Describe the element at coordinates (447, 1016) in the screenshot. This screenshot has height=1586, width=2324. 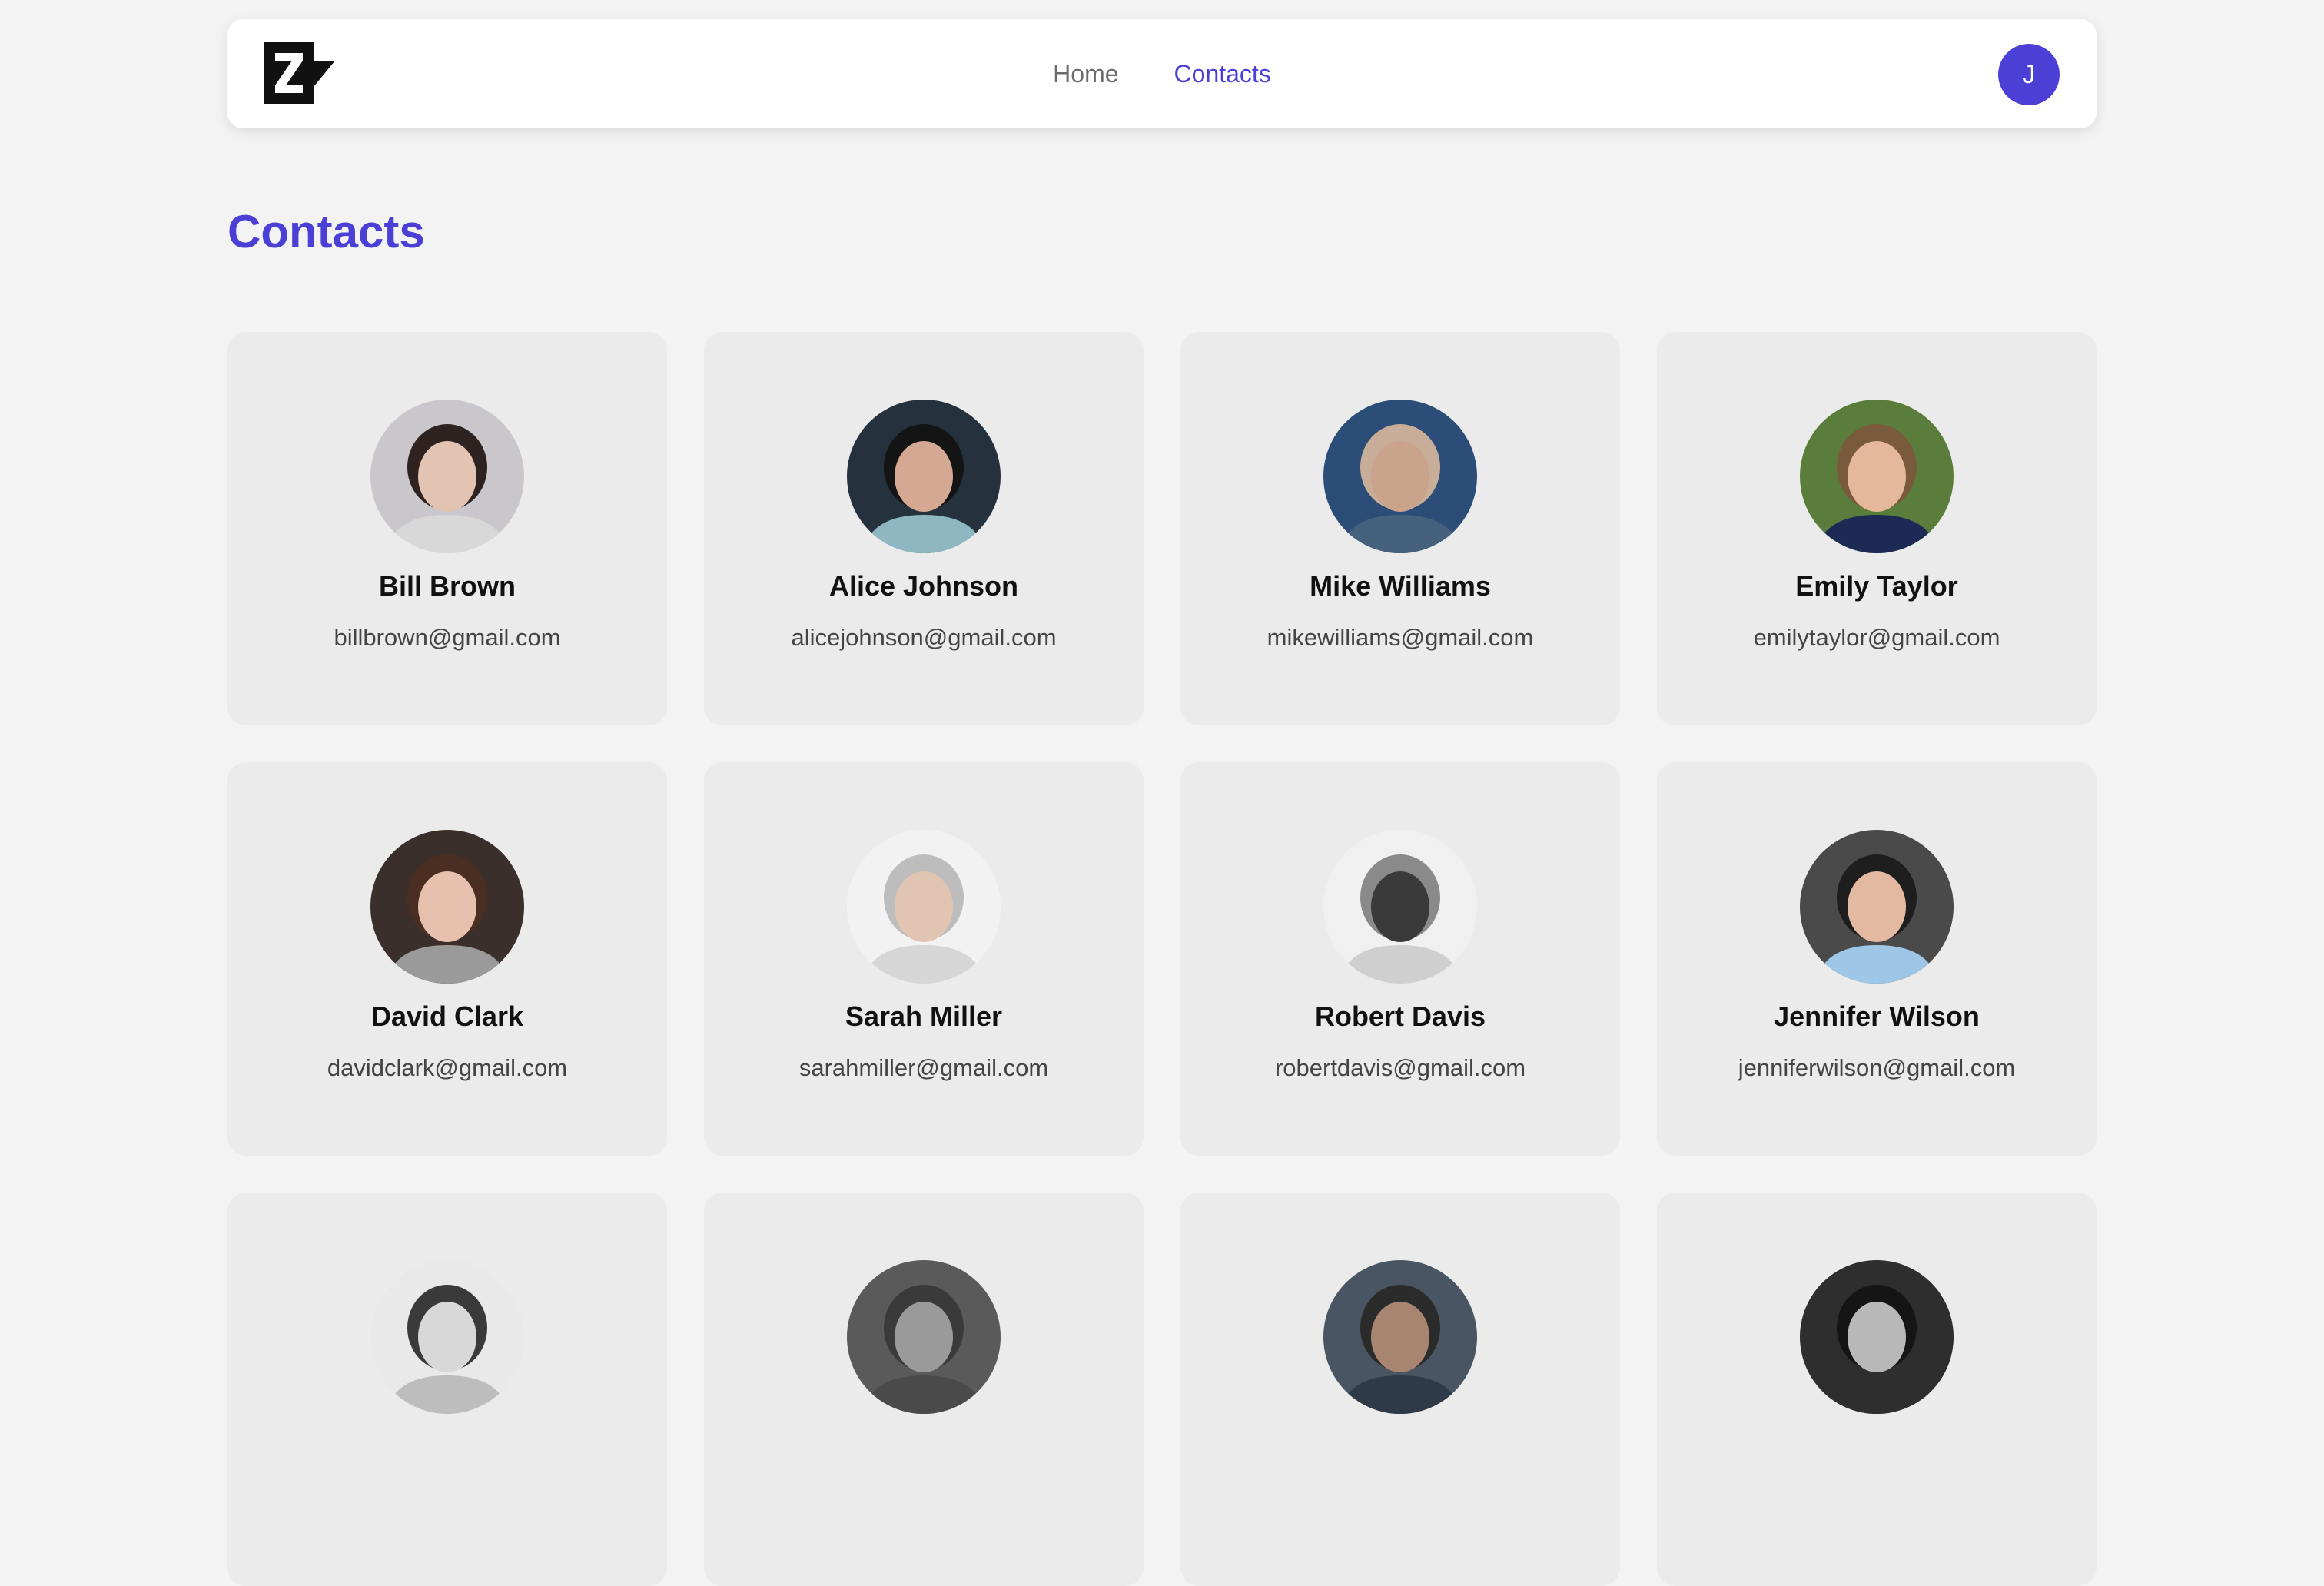
I see `contact-name: David Clark` at that location.